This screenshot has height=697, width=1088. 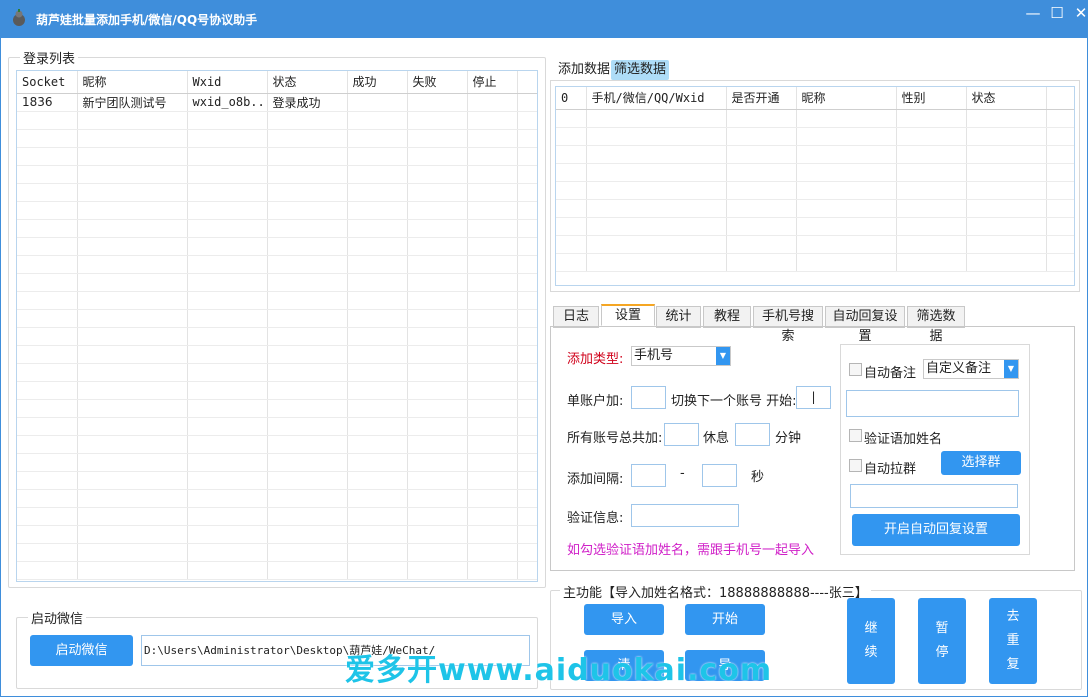 What do you see at coordinates (981, 463) in the screenshot?
I see `choose-group-button: 选择群` at bounding box center [981, 463].